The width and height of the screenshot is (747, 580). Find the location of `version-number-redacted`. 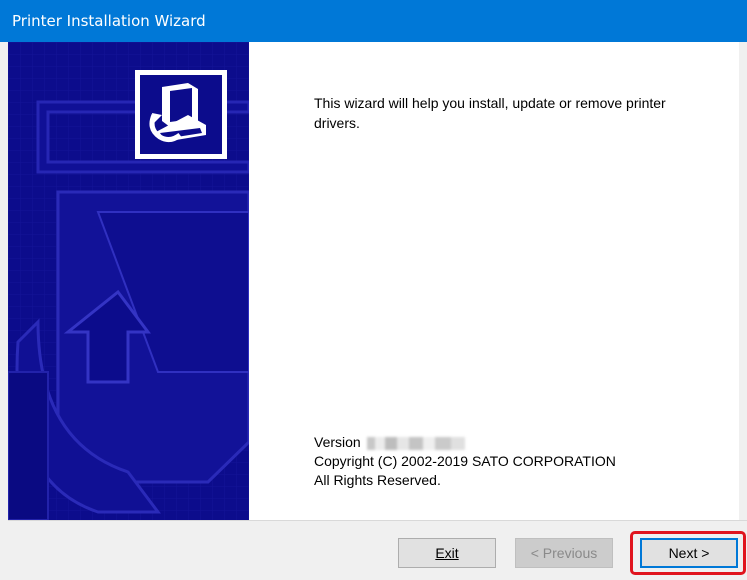

version-number-redacted is located at coordinates (415, 443).